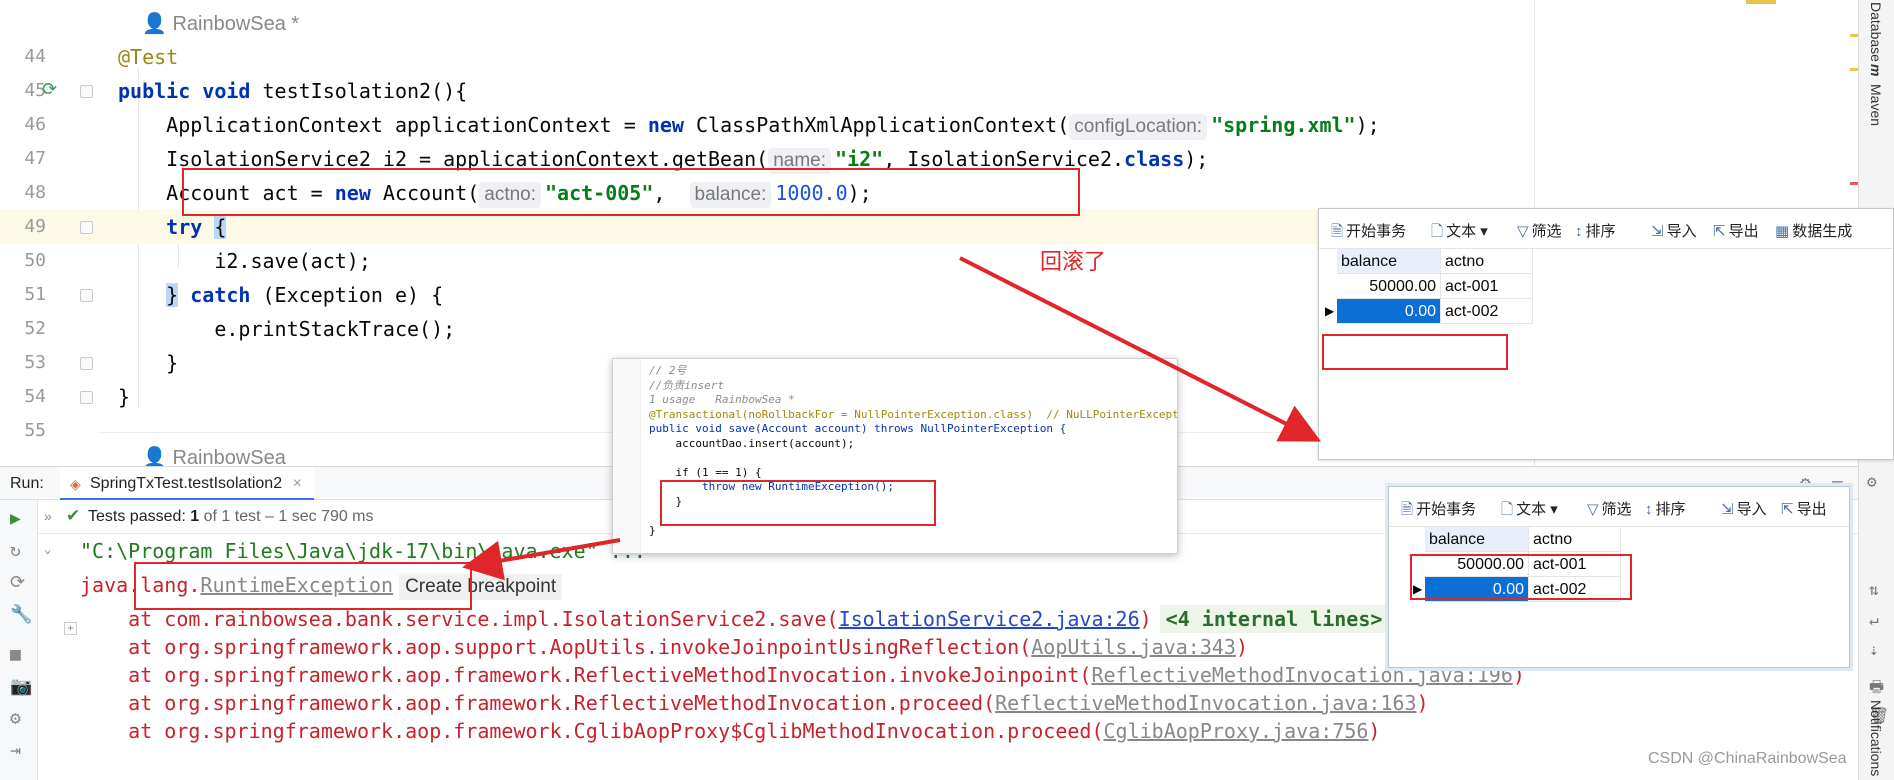  I want to click on collapse-icon: ⌄, so click(47, 549).